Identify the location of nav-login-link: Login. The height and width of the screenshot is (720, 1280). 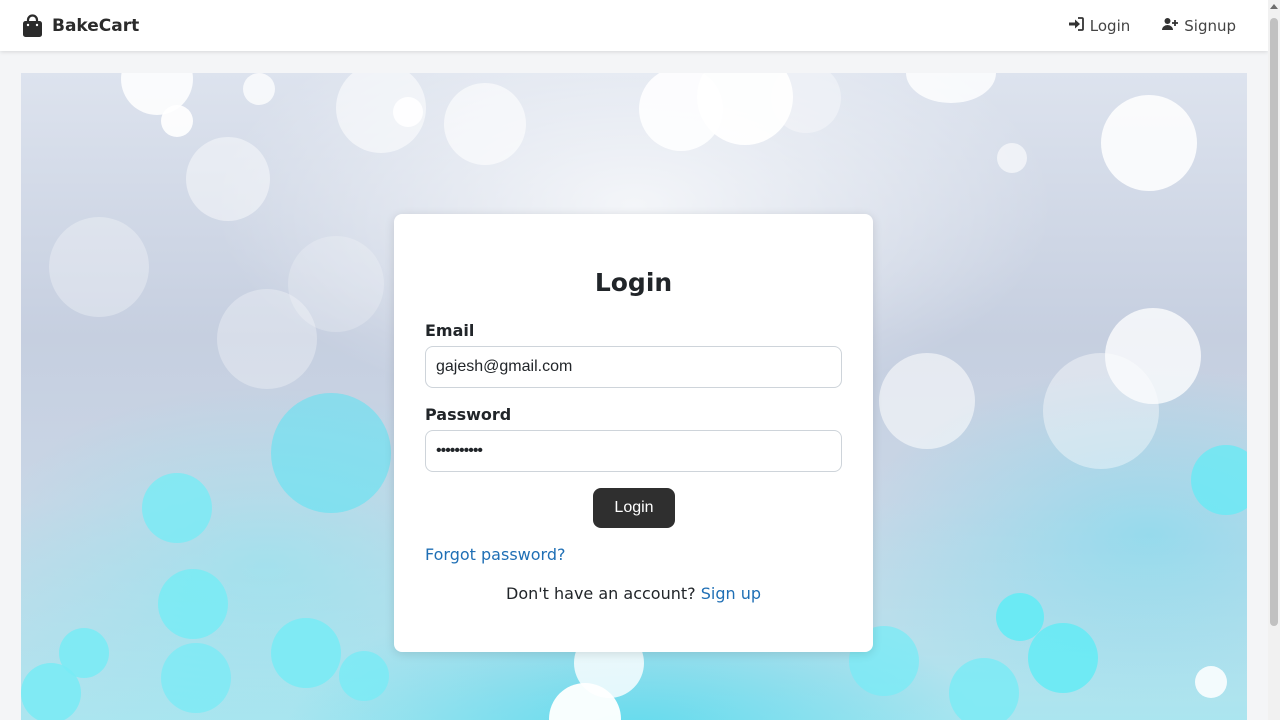
(1099, 26).